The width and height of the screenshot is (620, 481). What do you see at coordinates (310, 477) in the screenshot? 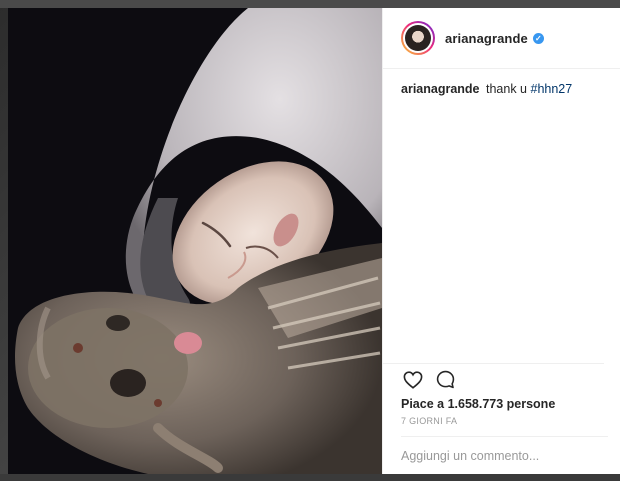
I see `backdrop-bottom-strip` at bounding box center [310, 477].